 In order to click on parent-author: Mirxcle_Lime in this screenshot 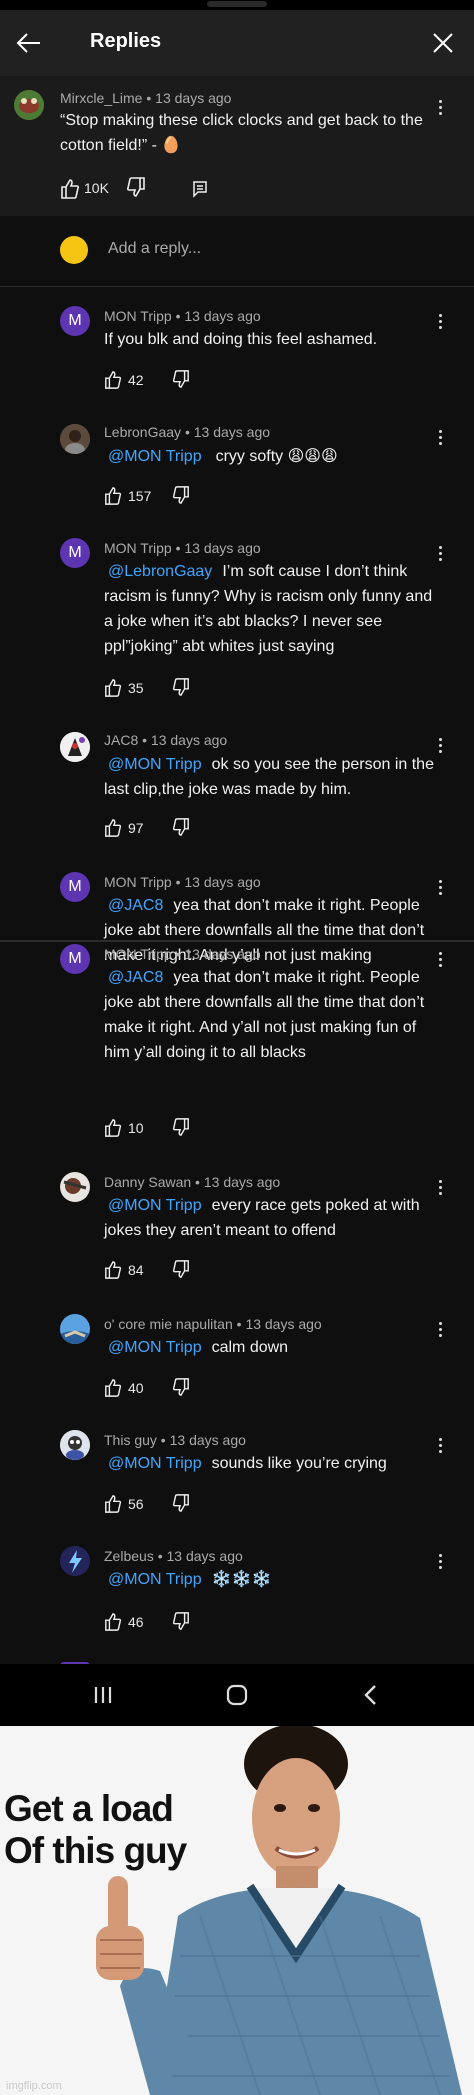, I will do `click(101, 98)`.